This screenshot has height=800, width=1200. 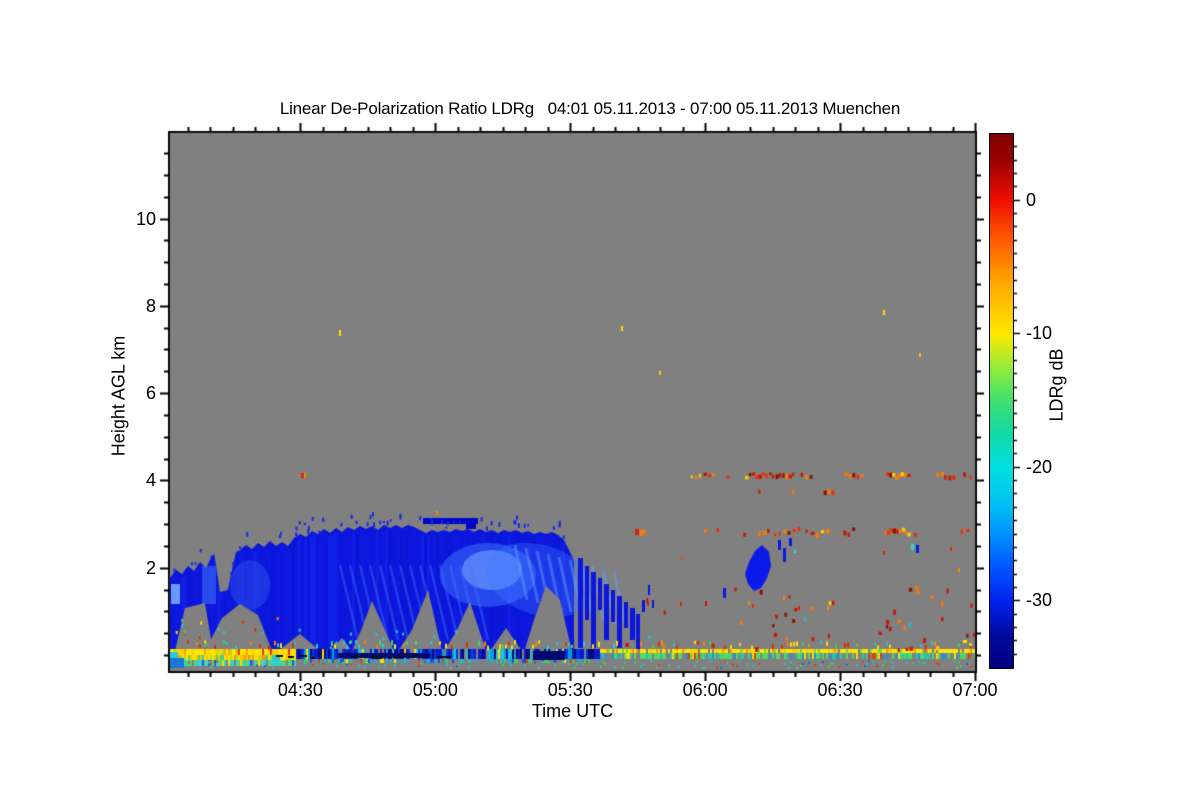 What do you see at coordinates (705, 690) in the screenshot?
I see `x-tick-label: 06:00` at bounding box center [705, 690].